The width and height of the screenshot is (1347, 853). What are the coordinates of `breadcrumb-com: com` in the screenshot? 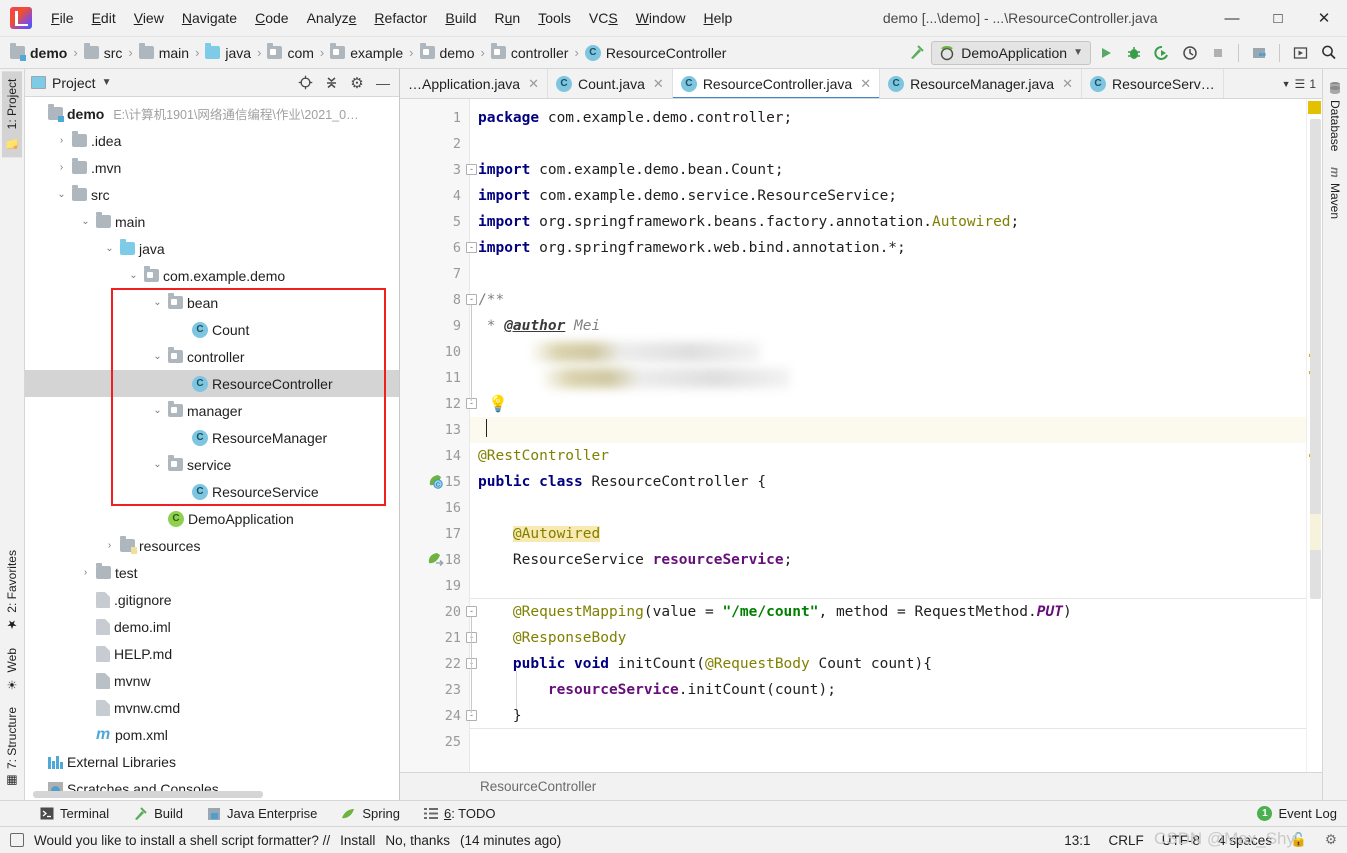 It's located at (290, 53).